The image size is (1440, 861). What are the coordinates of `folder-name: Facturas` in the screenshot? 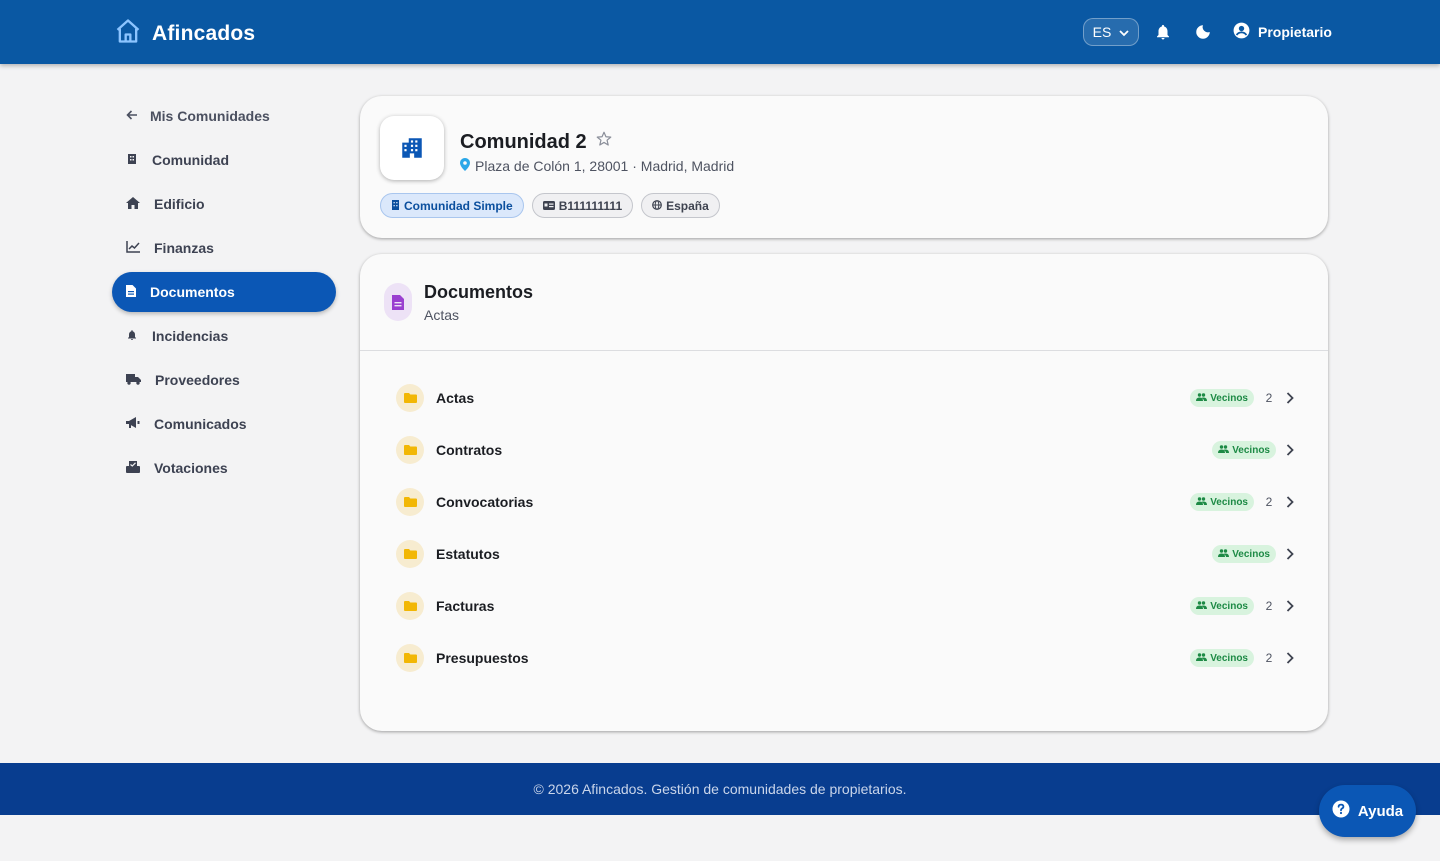 It's located at (465, 606).